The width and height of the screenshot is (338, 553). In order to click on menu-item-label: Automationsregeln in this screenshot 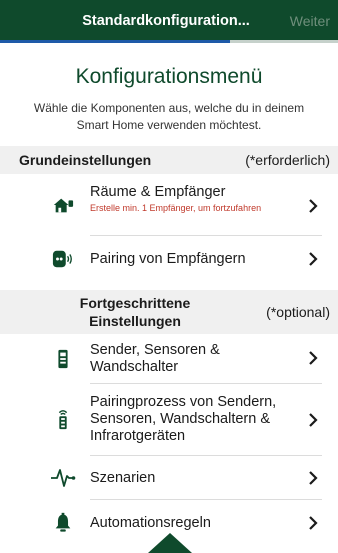, I will do `click(150, 523)`.